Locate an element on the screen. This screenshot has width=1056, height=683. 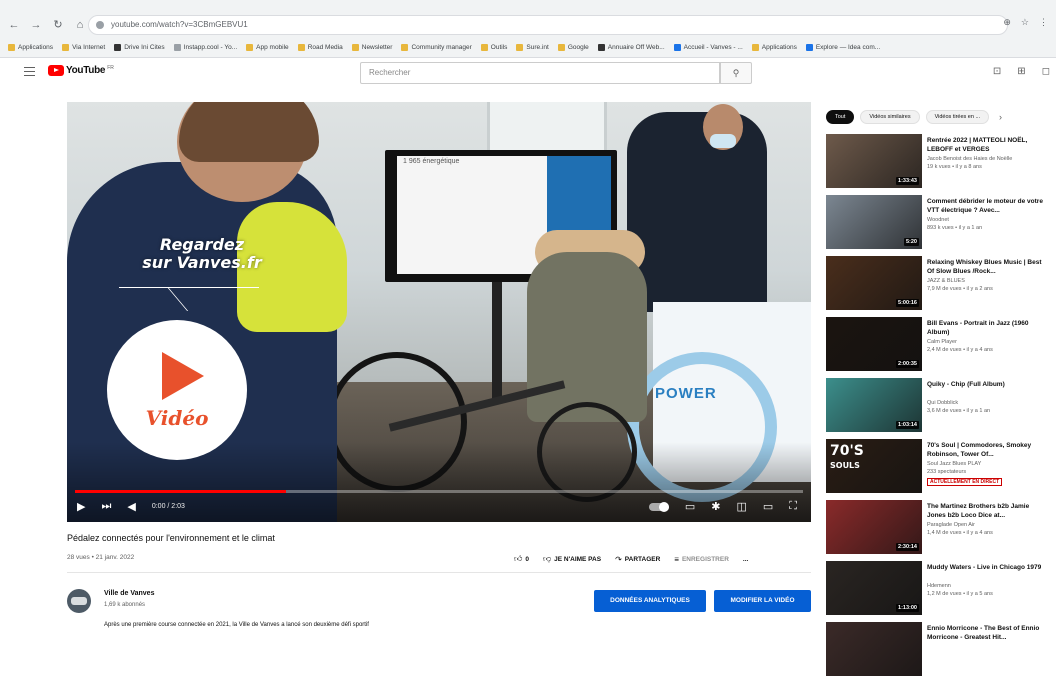
fullscreen-icon: ⛶ is located at coordinates (793, 506).